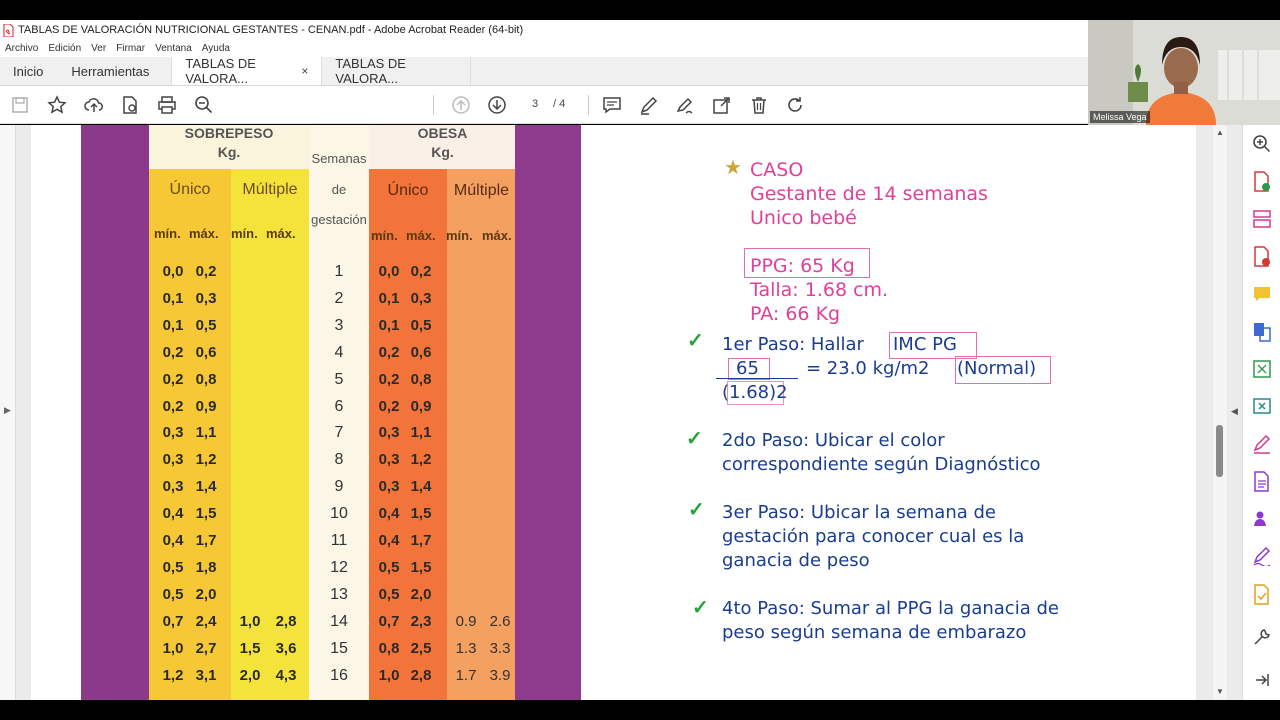 The width and height of the screenshot is (1280, 720). Describe the element at coordinates (777, 170) in the screenshot. I see `caso-title: CASO` at that location.